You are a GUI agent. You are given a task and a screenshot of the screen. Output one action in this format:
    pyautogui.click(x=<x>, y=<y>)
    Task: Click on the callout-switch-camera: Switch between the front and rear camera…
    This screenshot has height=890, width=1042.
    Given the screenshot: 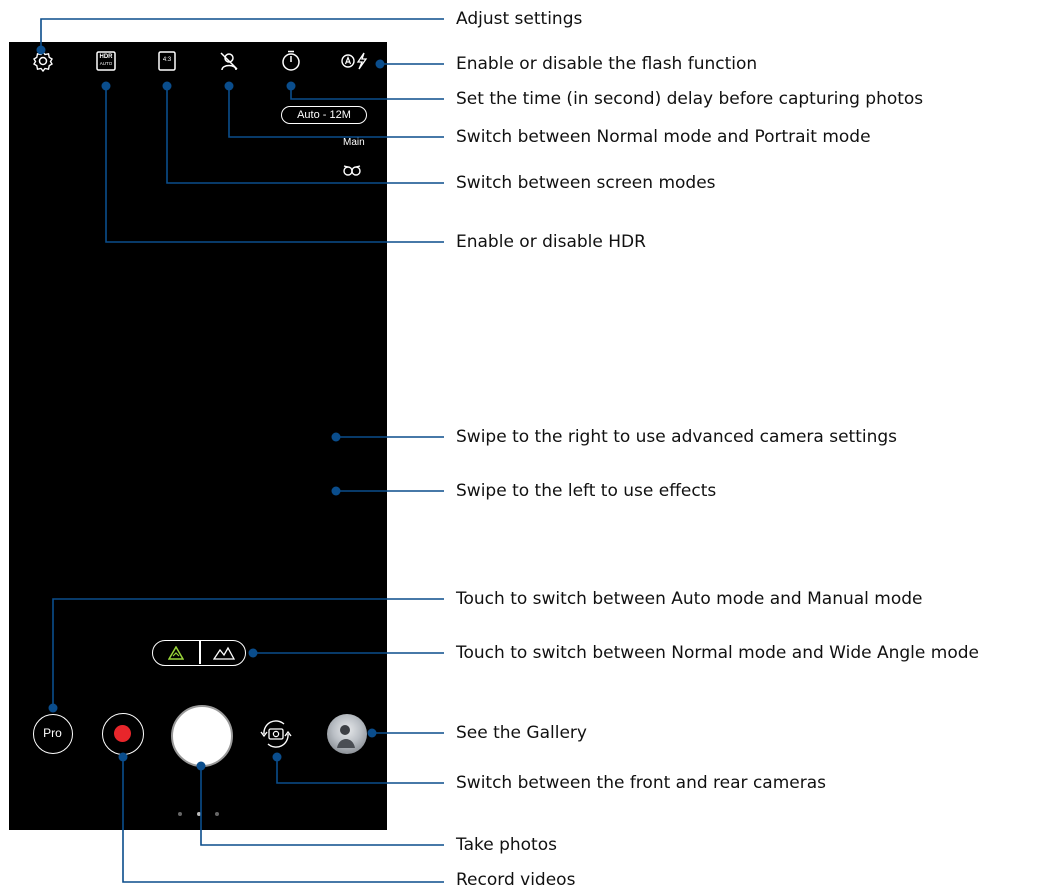 What is the action you would take?
    pyautogui.click(x=641, y=783)
    